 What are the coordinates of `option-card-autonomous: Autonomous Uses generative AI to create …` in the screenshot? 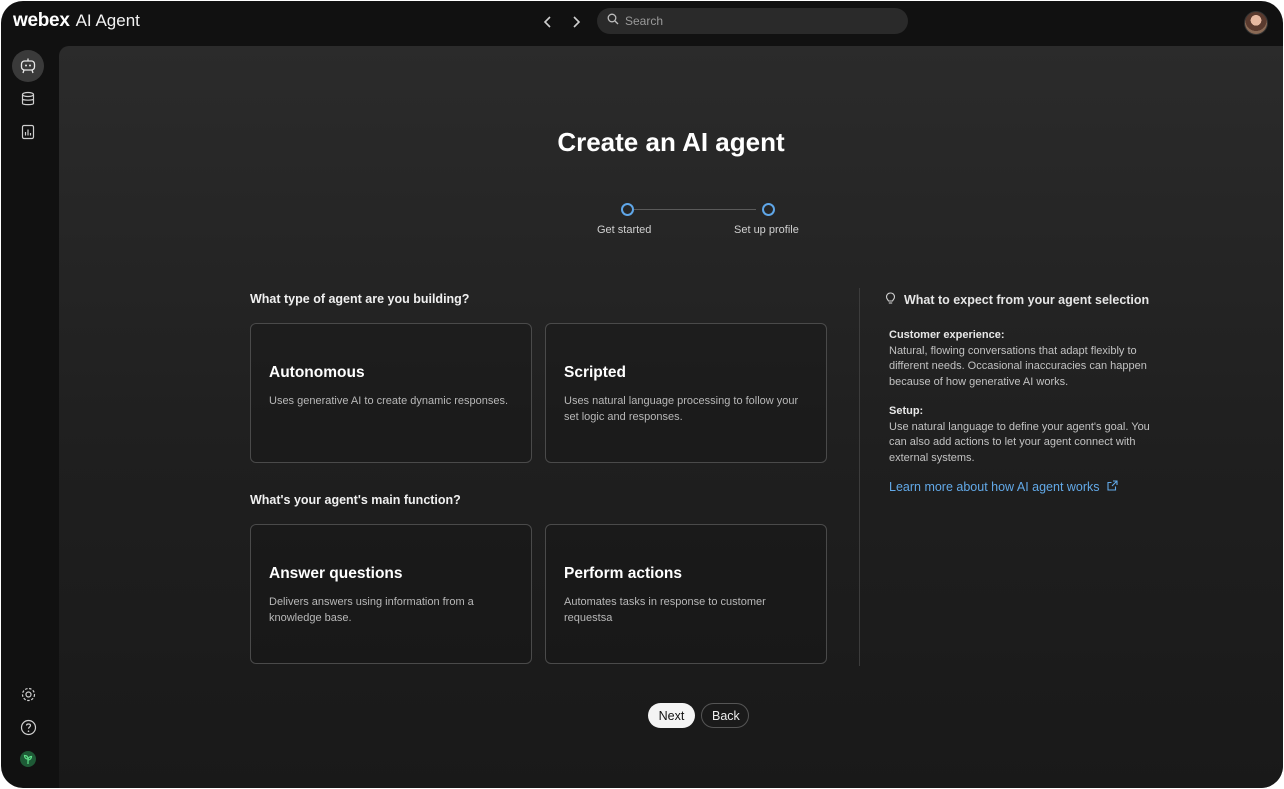 It's located at (391, 393).